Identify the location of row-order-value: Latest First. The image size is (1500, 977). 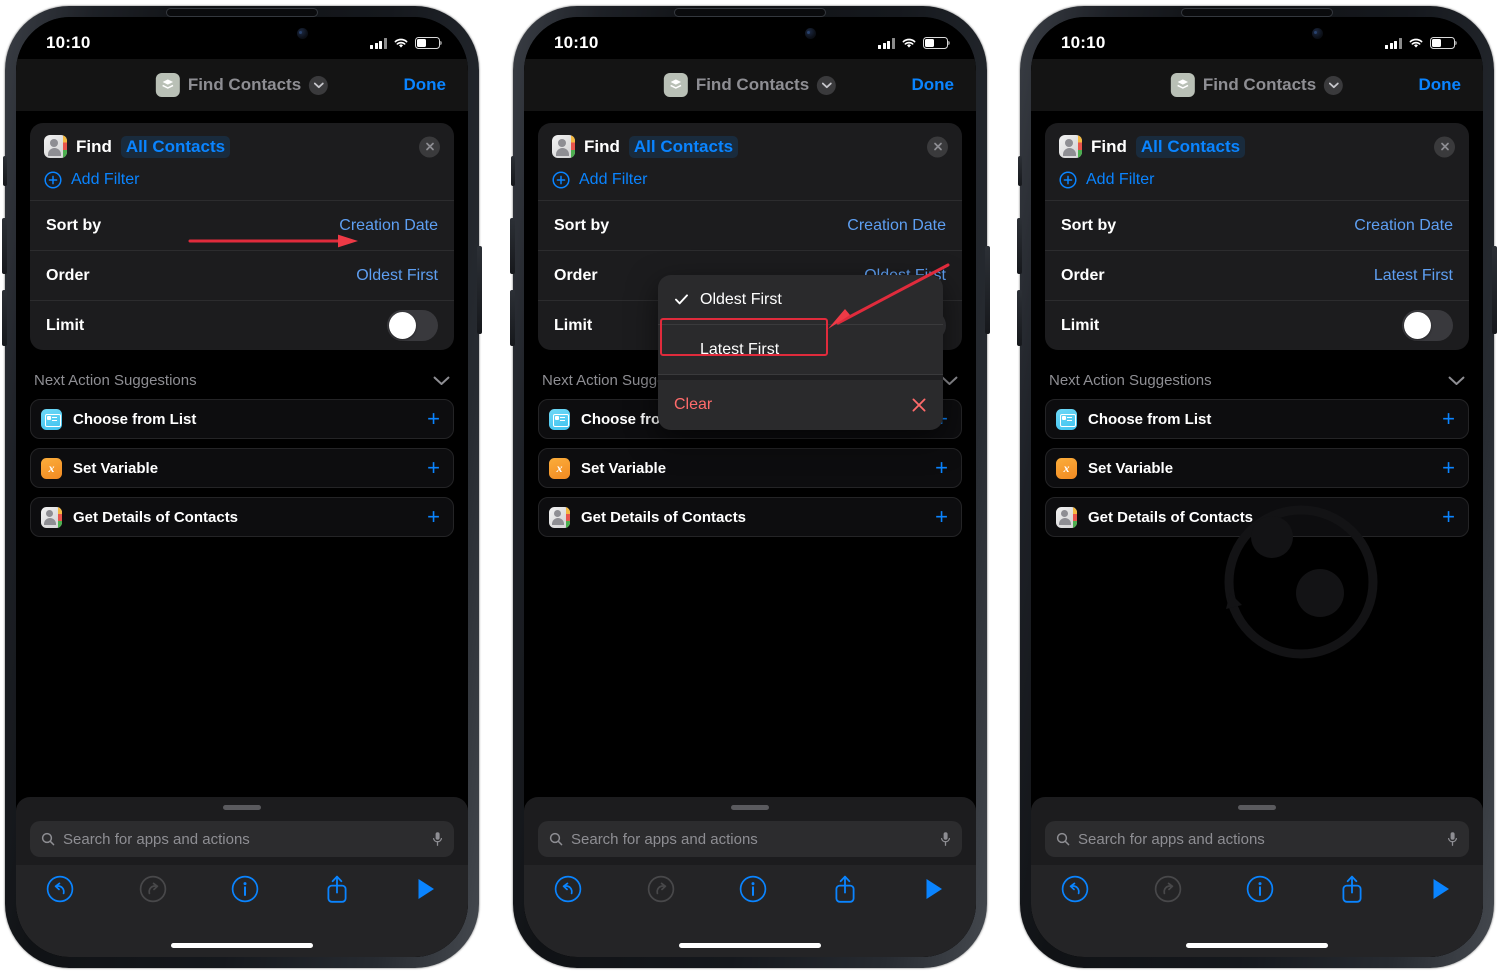
(1413, 276).